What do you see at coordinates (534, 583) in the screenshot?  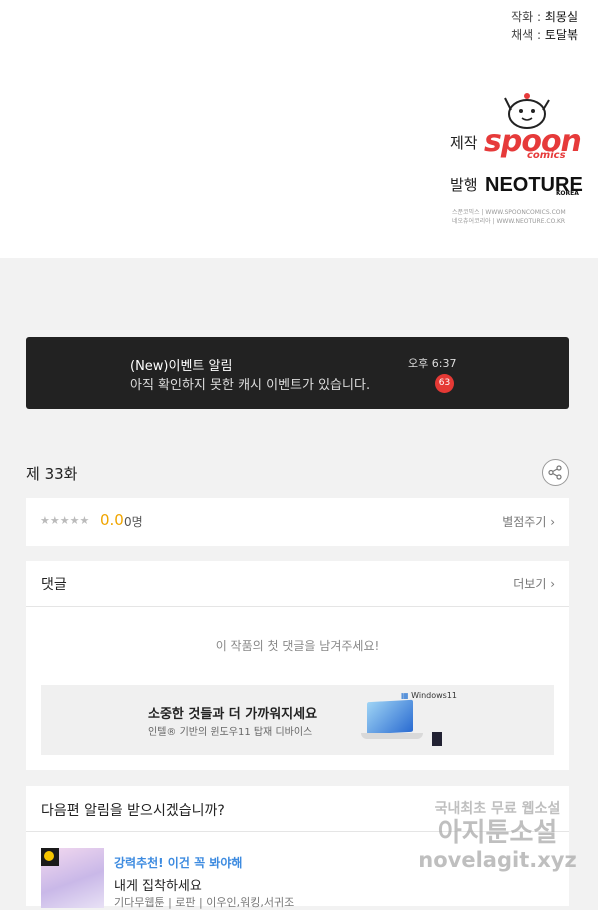 I see `comments-more-link: 더보기 ›` at bounding box center [534, 583].